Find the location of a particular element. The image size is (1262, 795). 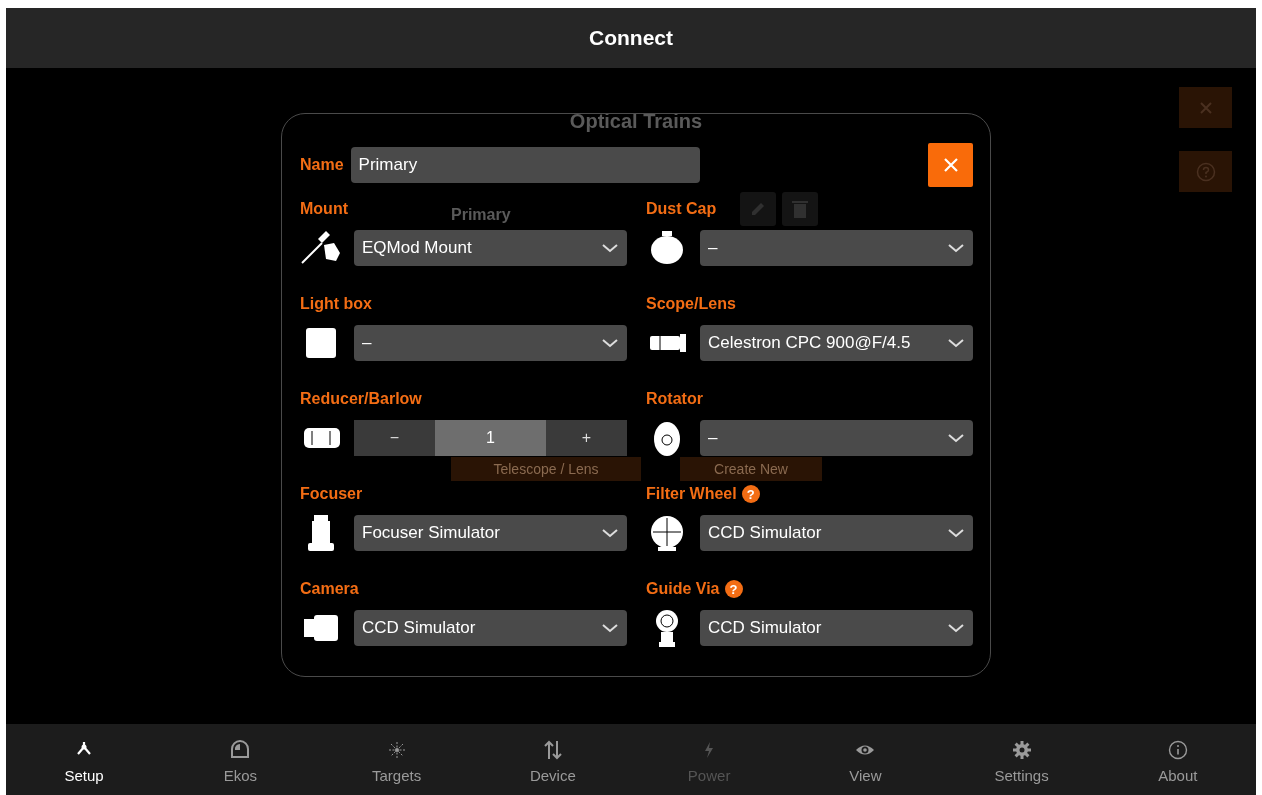

nav-tab: Settings is located at coordinates (1021, 759).